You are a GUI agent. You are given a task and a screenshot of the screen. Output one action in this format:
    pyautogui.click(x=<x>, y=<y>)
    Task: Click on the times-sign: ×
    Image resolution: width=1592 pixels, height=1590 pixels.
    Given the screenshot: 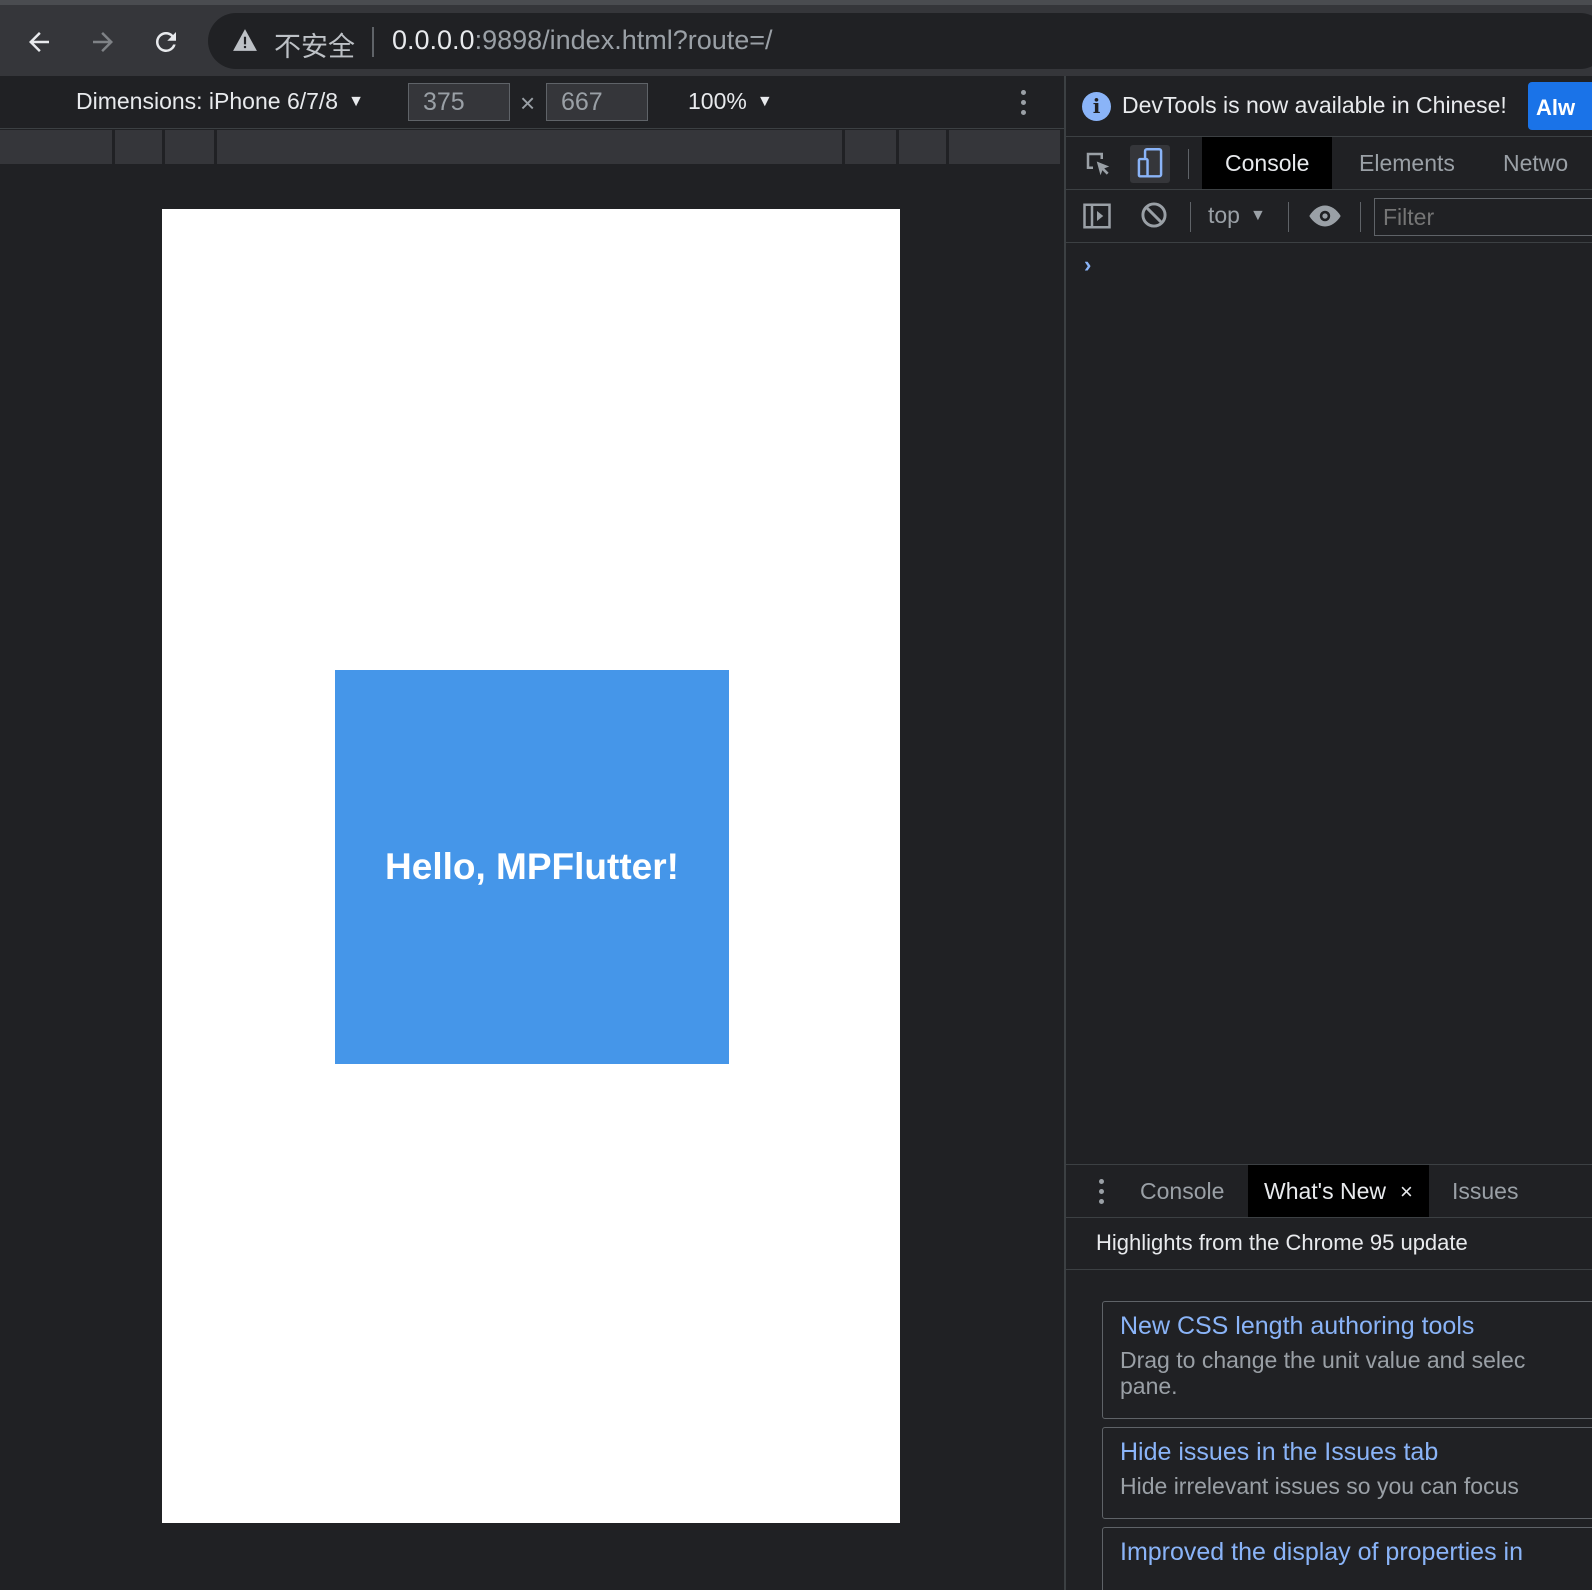 What is the action you would take?
    pyautogui.click(x=528, y=103)
    